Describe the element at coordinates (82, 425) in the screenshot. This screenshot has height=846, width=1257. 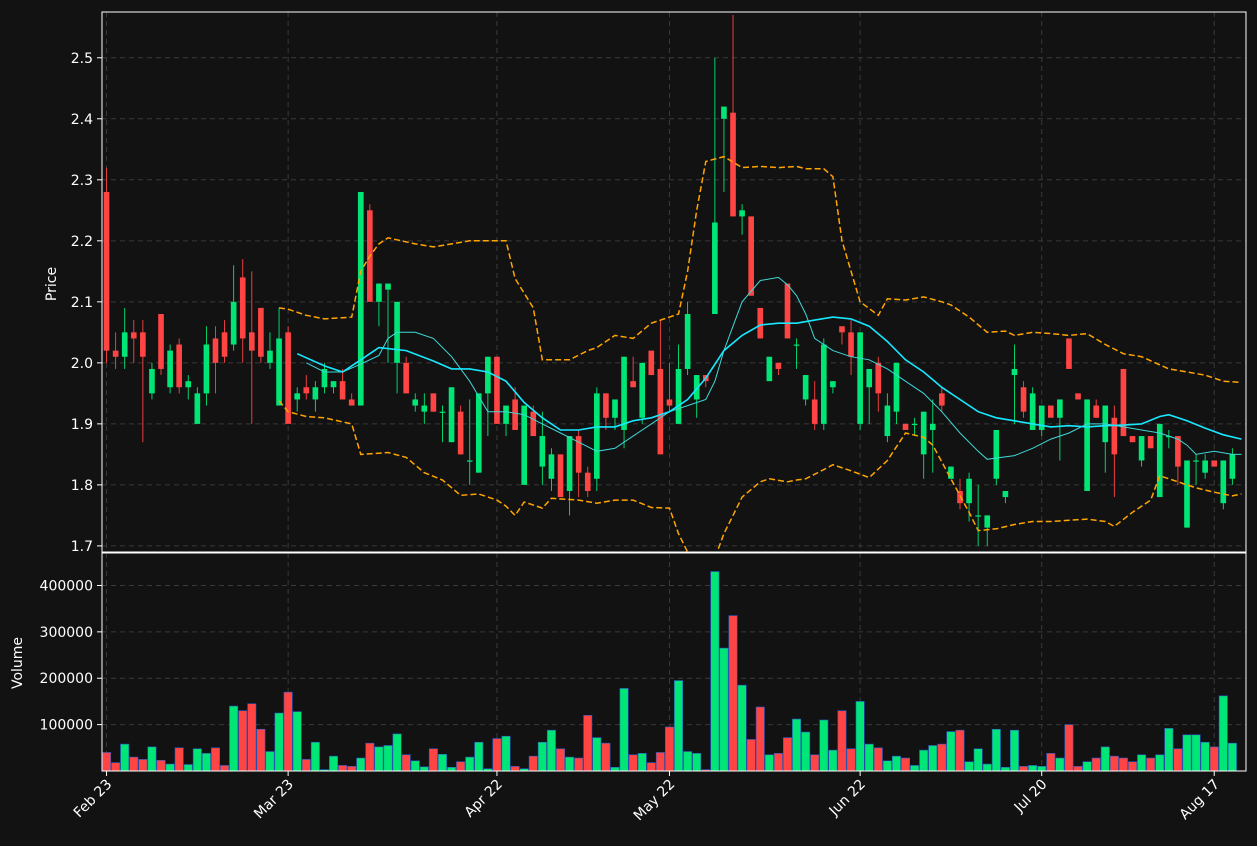
I see `price-tick-label: 1.9` at that location.